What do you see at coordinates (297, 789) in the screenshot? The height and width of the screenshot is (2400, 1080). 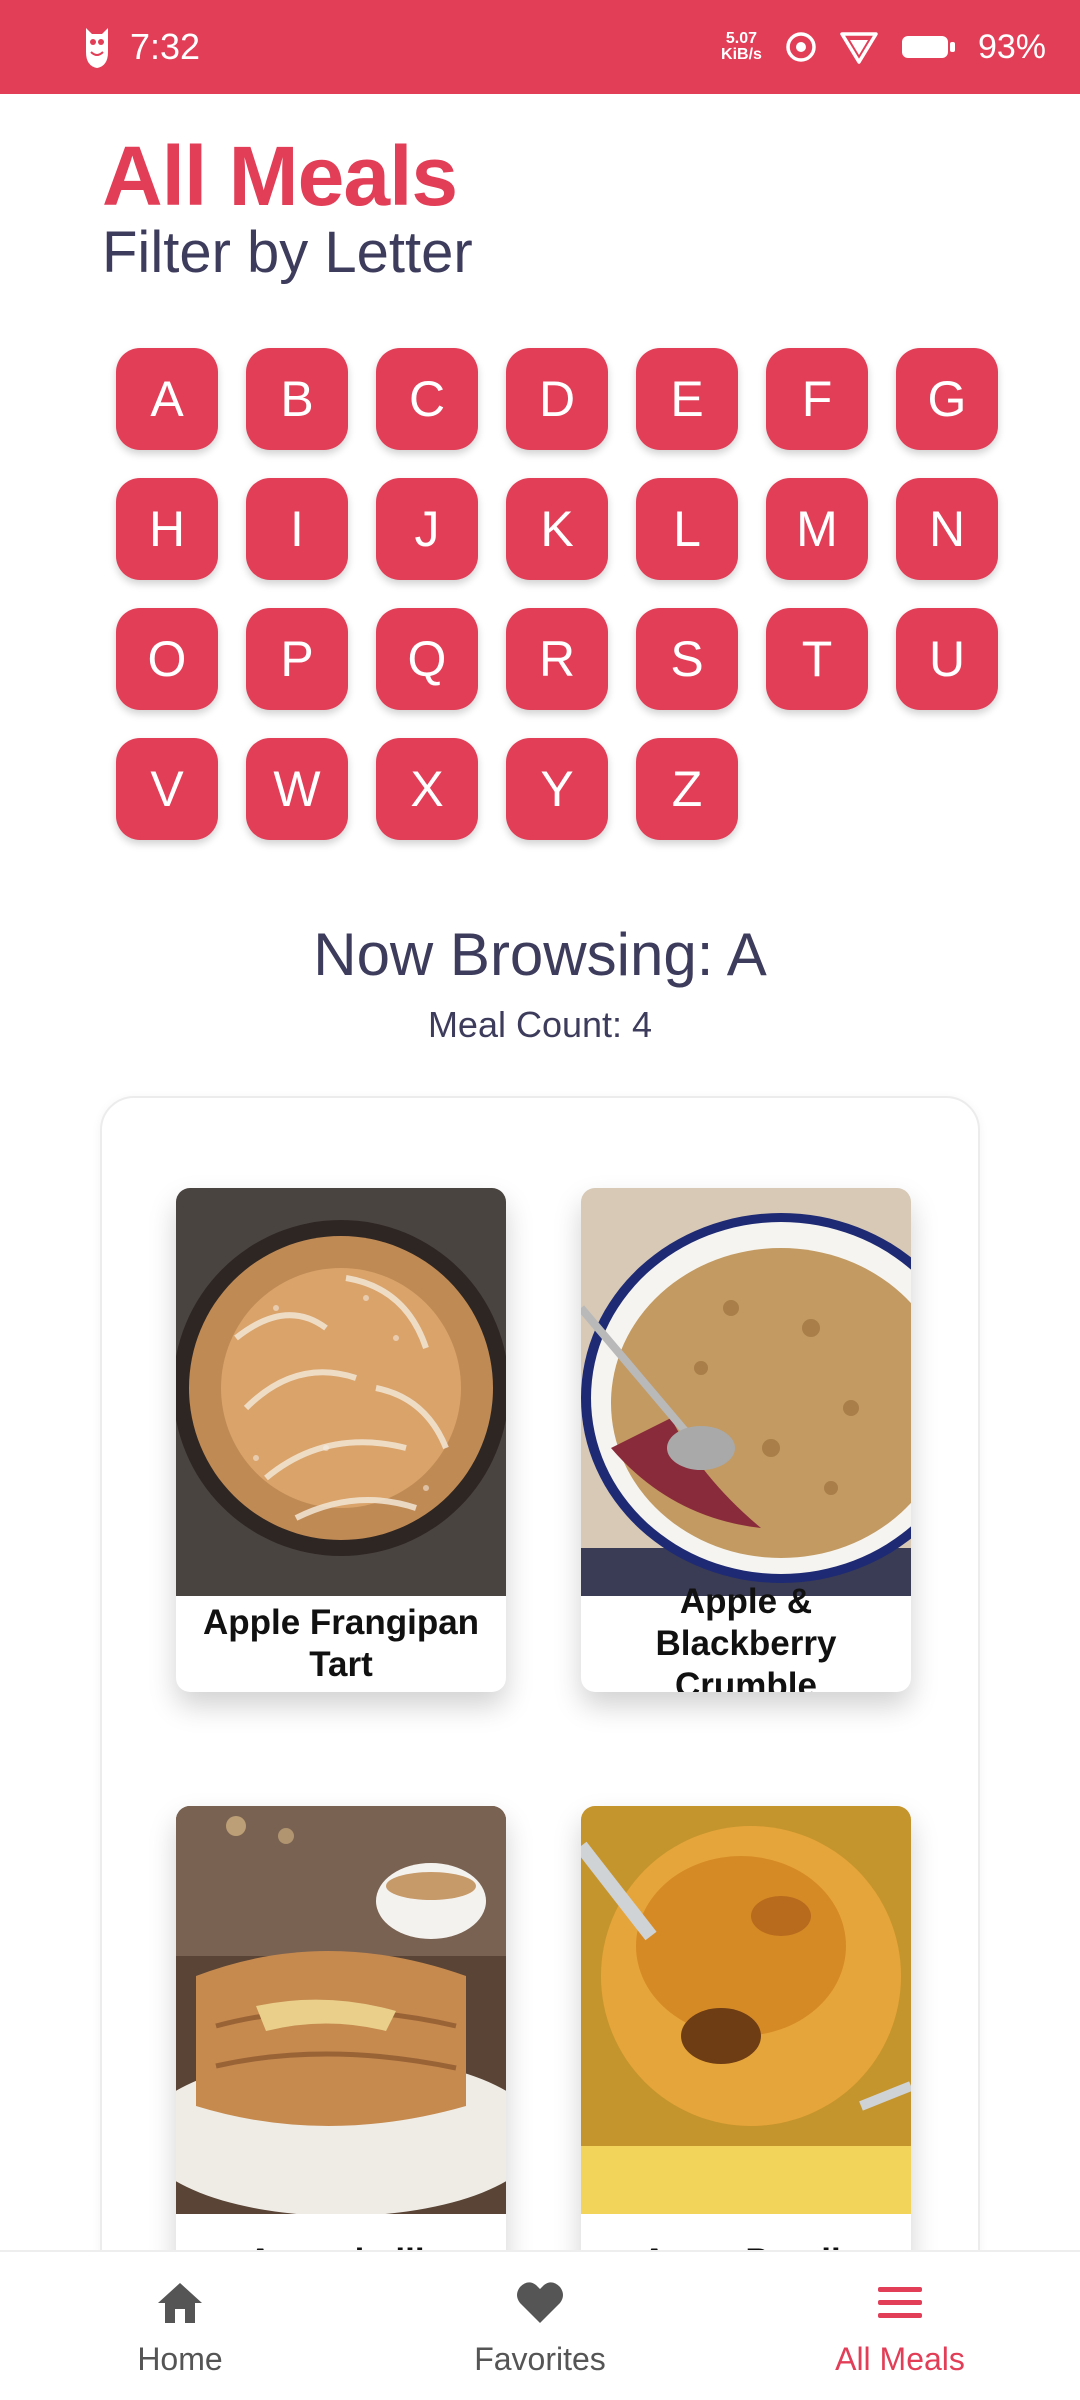 I see `letter-filter-w: W` at bounding box center [297, 789].